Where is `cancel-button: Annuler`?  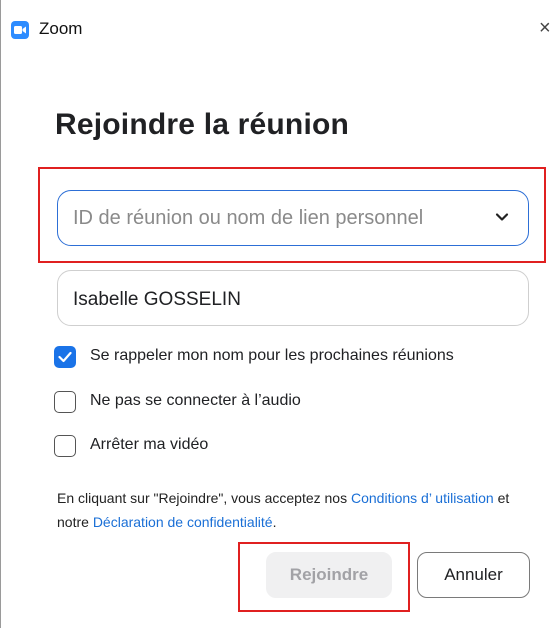 cancel-button: Annuler is located at coordinates (473, 575).